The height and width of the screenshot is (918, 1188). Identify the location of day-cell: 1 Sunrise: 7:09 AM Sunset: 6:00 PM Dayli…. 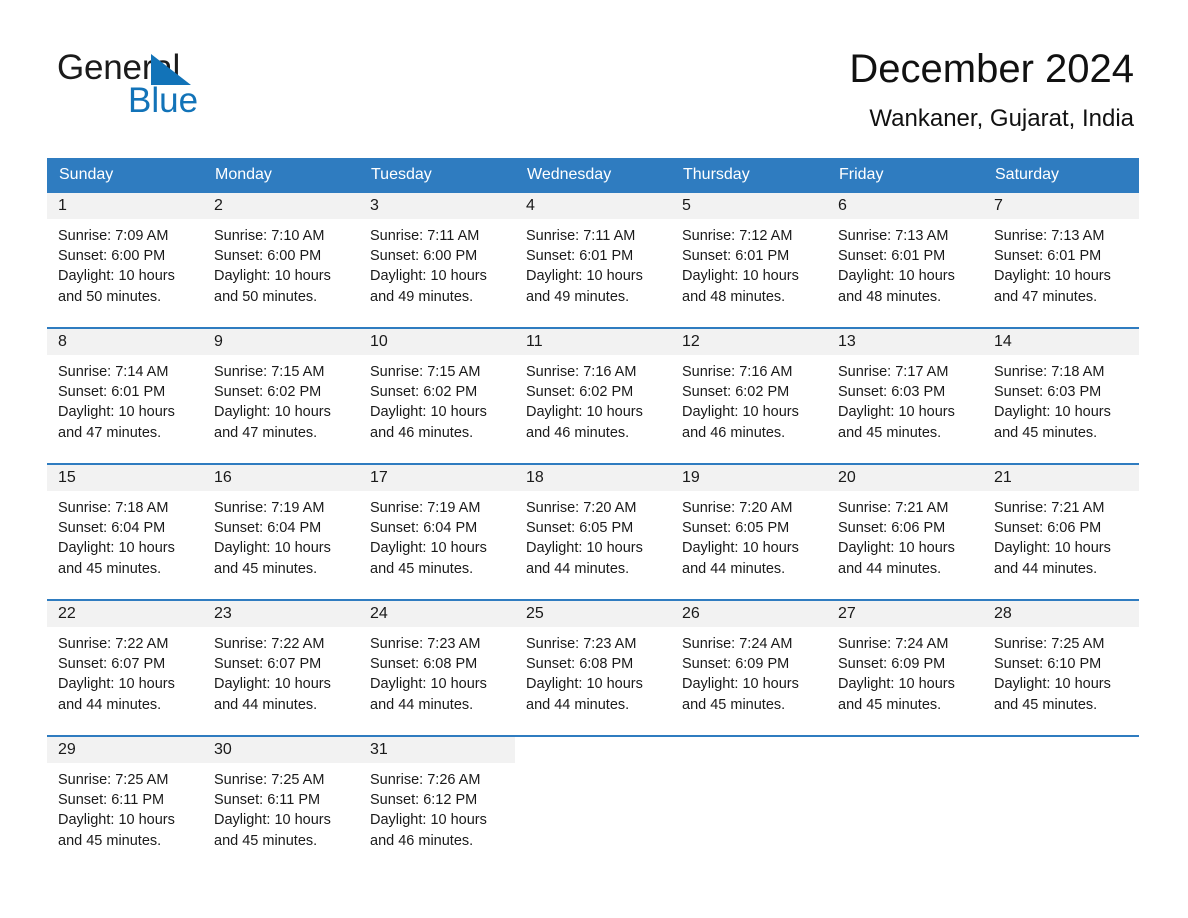
(125, 260).